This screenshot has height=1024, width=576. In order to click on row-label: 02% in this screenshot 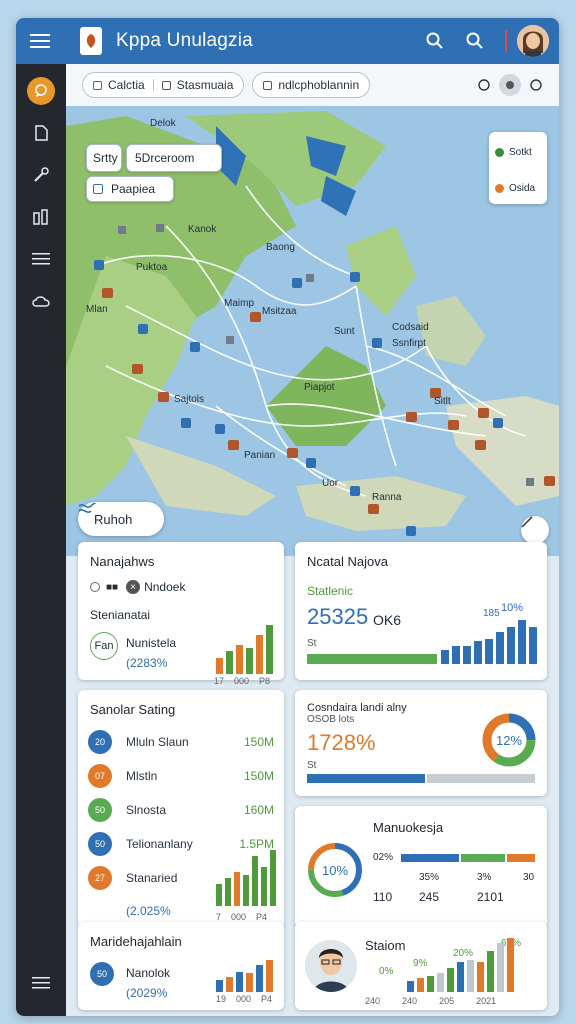, I will do `click(383, 857)`.